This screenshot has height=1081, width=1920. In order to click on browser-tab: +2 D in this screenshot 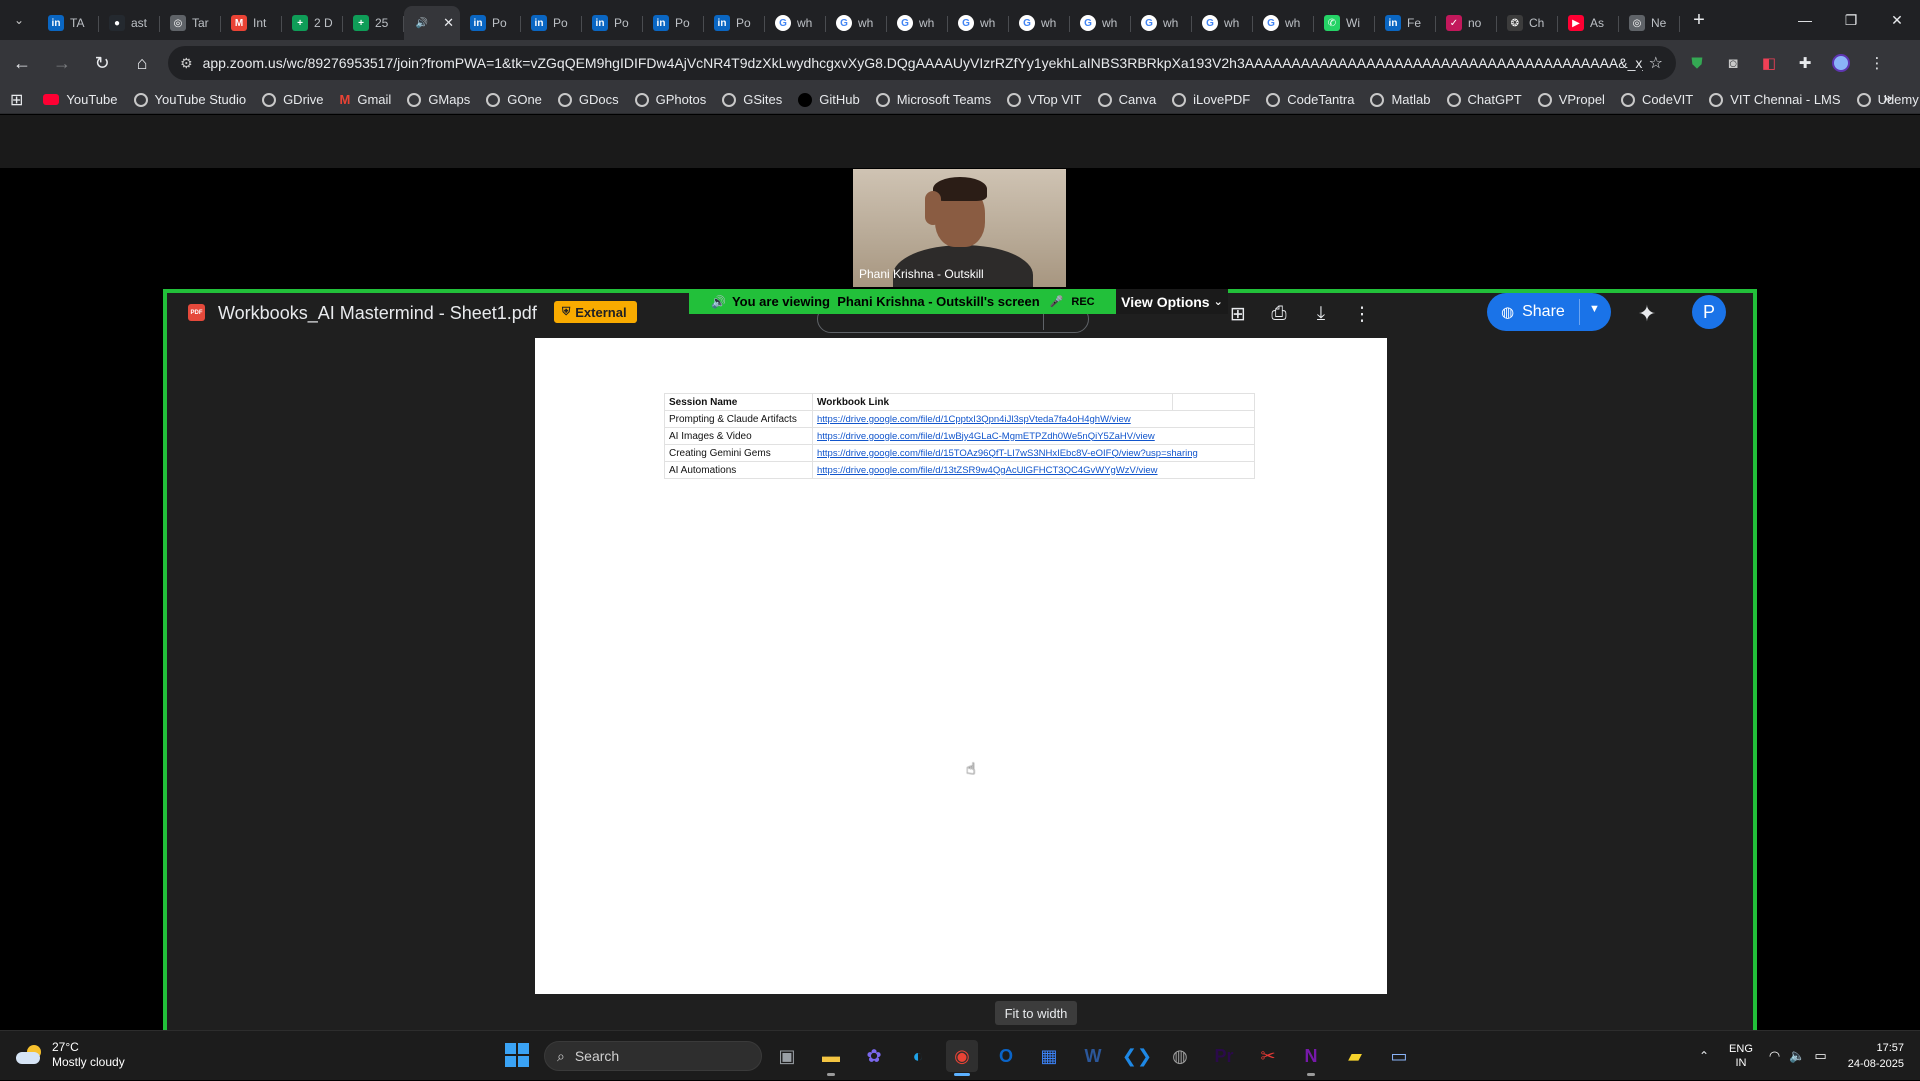, I will do `click(312, 23)`.